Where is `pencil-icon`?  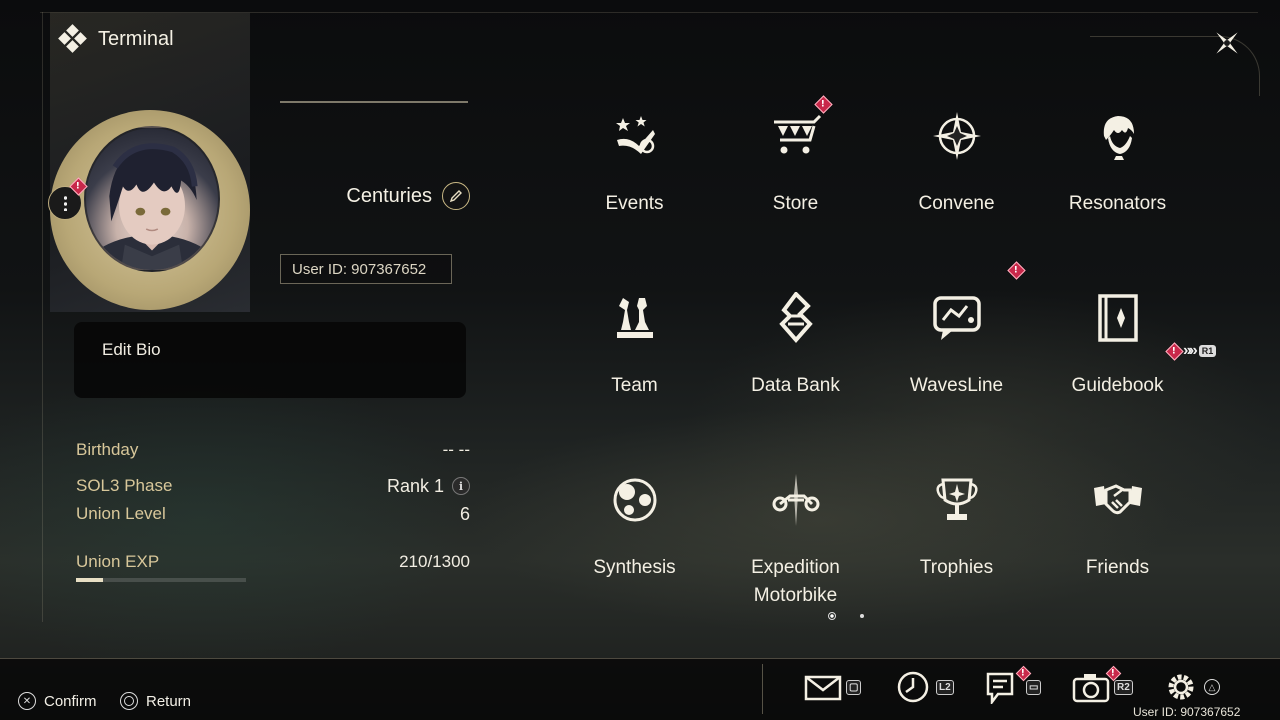 pencil-icon is located at coordinates (455, 196).